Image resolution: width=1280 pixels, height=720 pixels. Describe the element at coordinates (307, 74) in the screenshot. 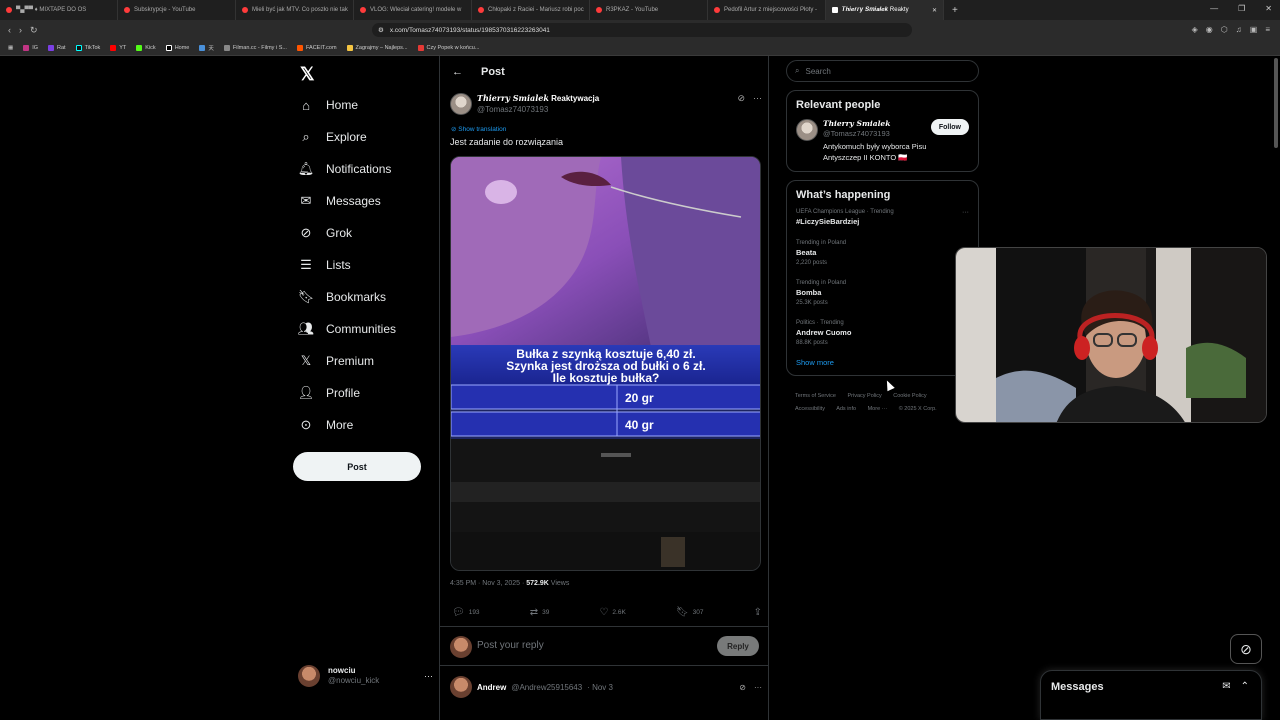

I see `x-logo-icon: 𝕏` at that location.